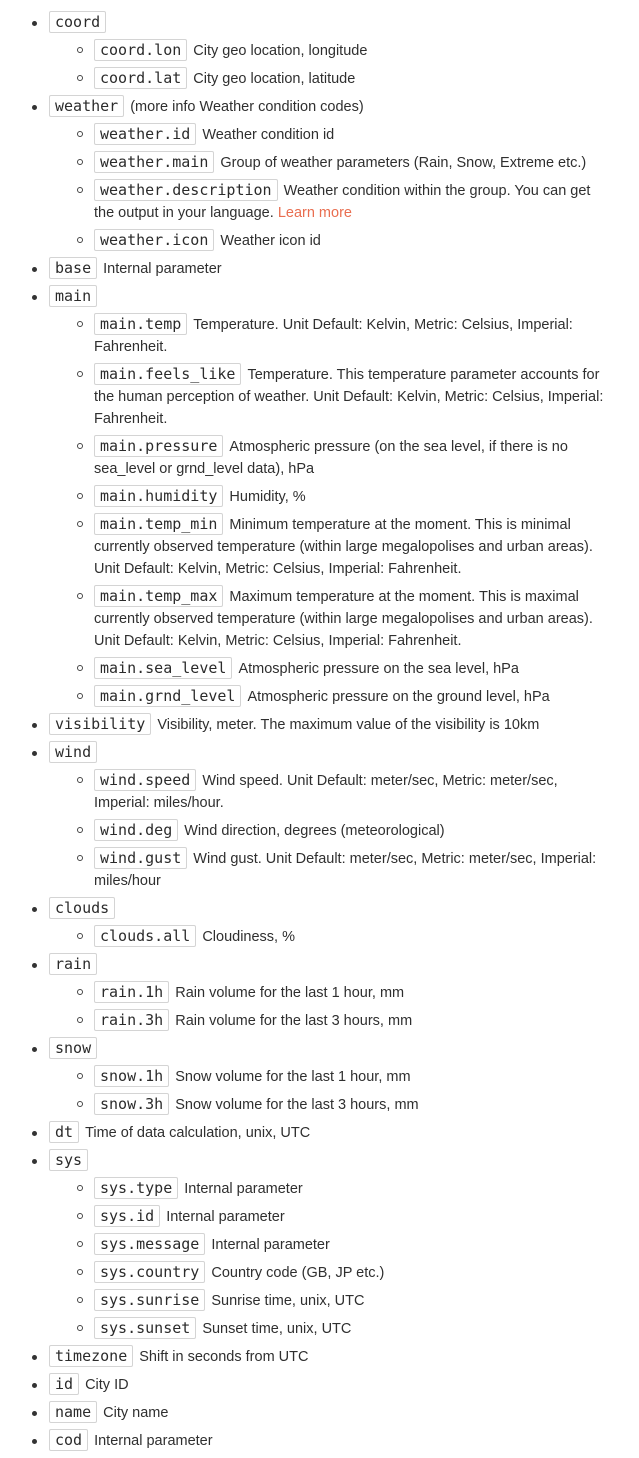 The image size is (639, 1458). Describe the element at coordinates (132, 1076) in the screenshot. I see `field-name: snow.1h` at that location.